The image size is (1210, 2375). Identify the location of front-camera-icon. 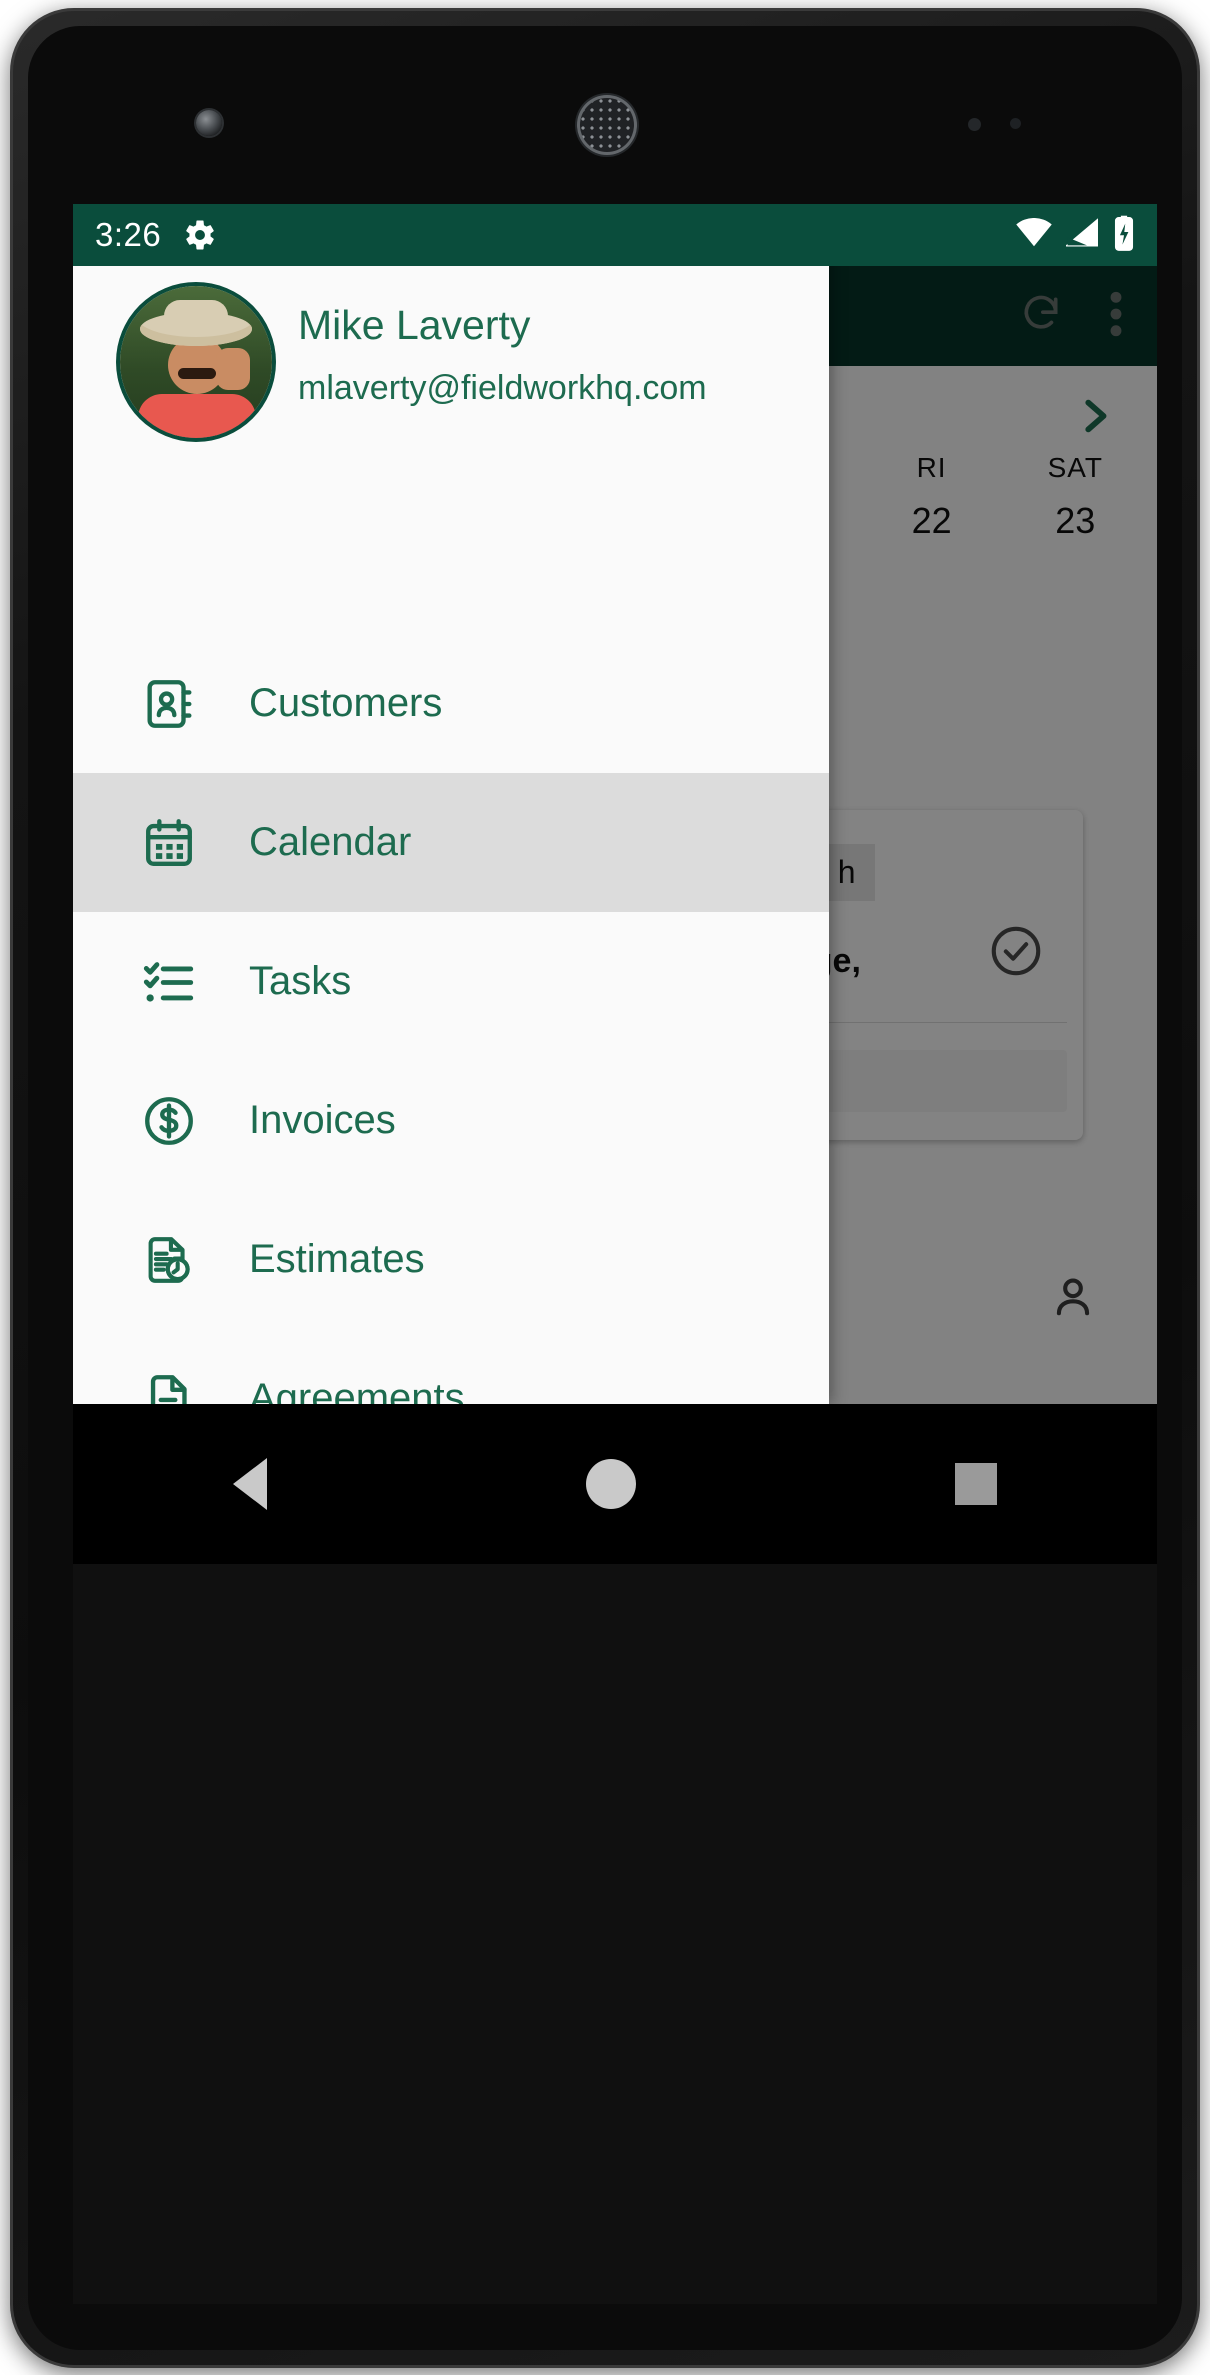
(209, 123).